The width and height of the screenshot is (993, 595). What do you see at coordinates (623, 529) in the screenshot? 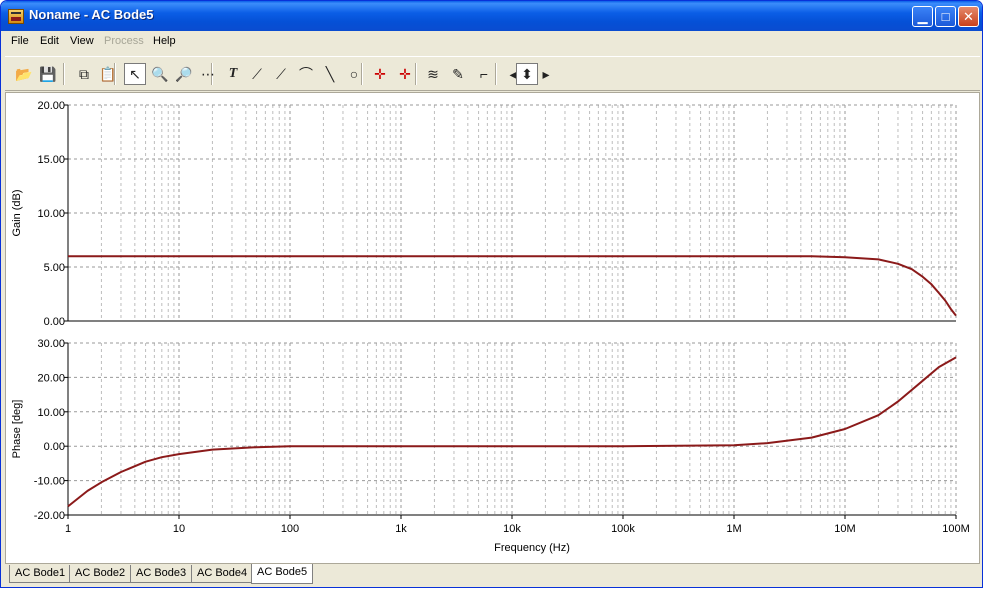
I see `x-tick-label: 100k` at bounding box center [623, 529].